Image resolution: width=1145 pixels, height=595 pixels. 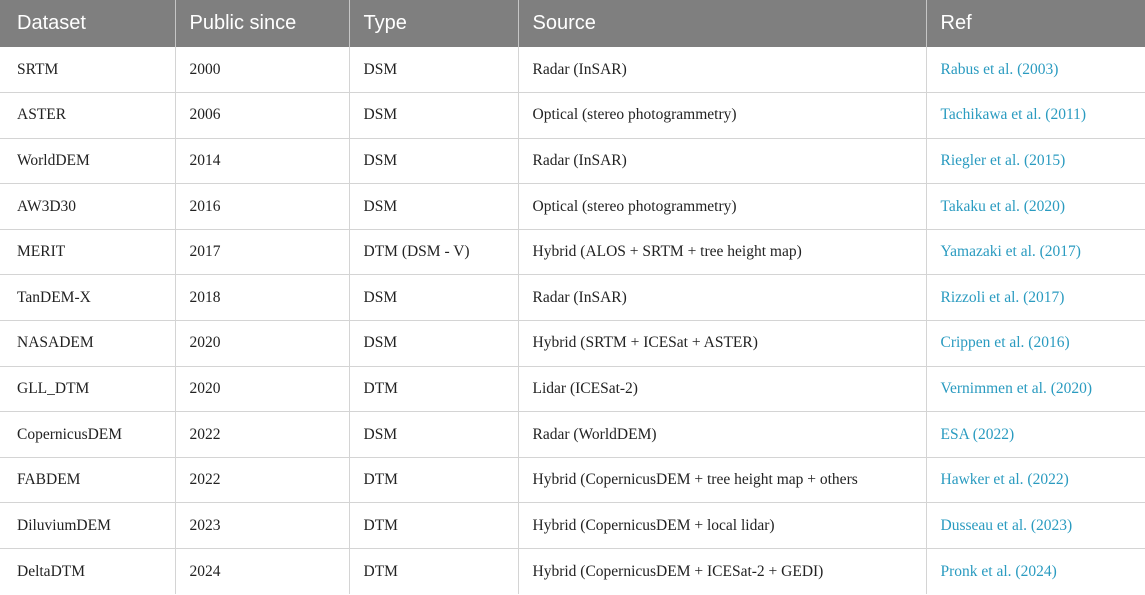 What do you see at coordinates (88, 252) in the screenshot?
I see `cell-dataset: MERIT` at bounding box center [88, 252].